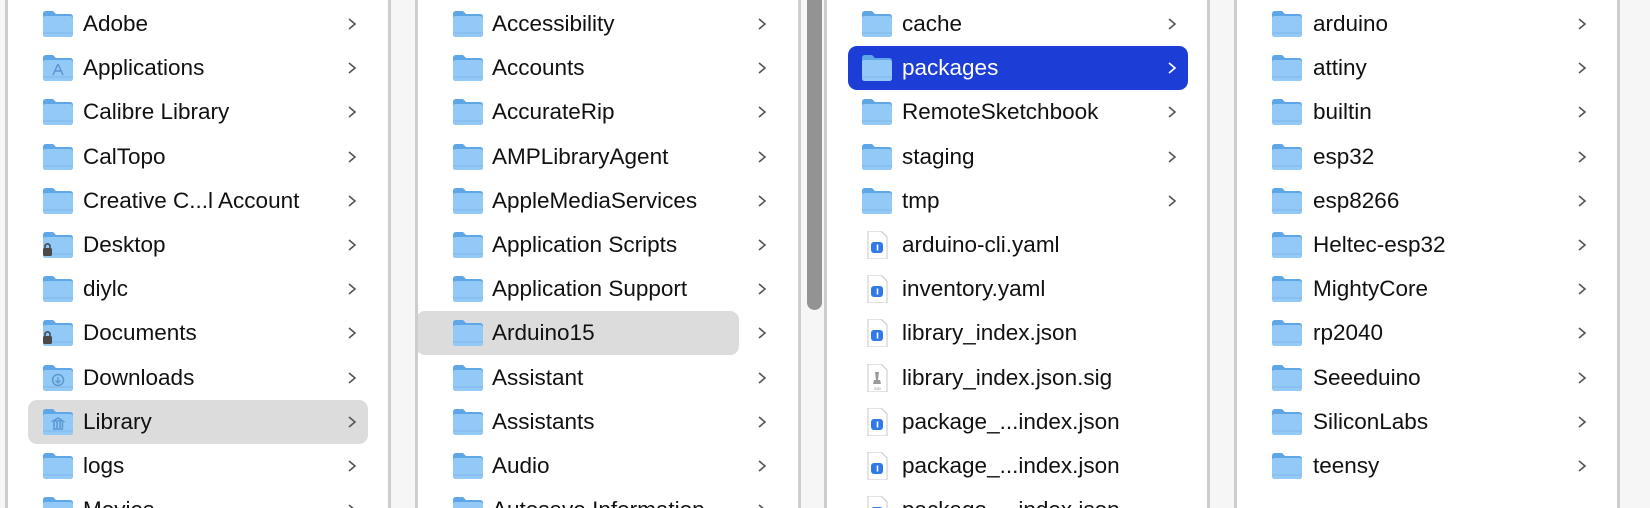 This screenshot has width=1650, height=508. What do you see at coordinates (921, 200) in the screenshot?
I see `item-label: tmp` at bounding box center [921, 200].